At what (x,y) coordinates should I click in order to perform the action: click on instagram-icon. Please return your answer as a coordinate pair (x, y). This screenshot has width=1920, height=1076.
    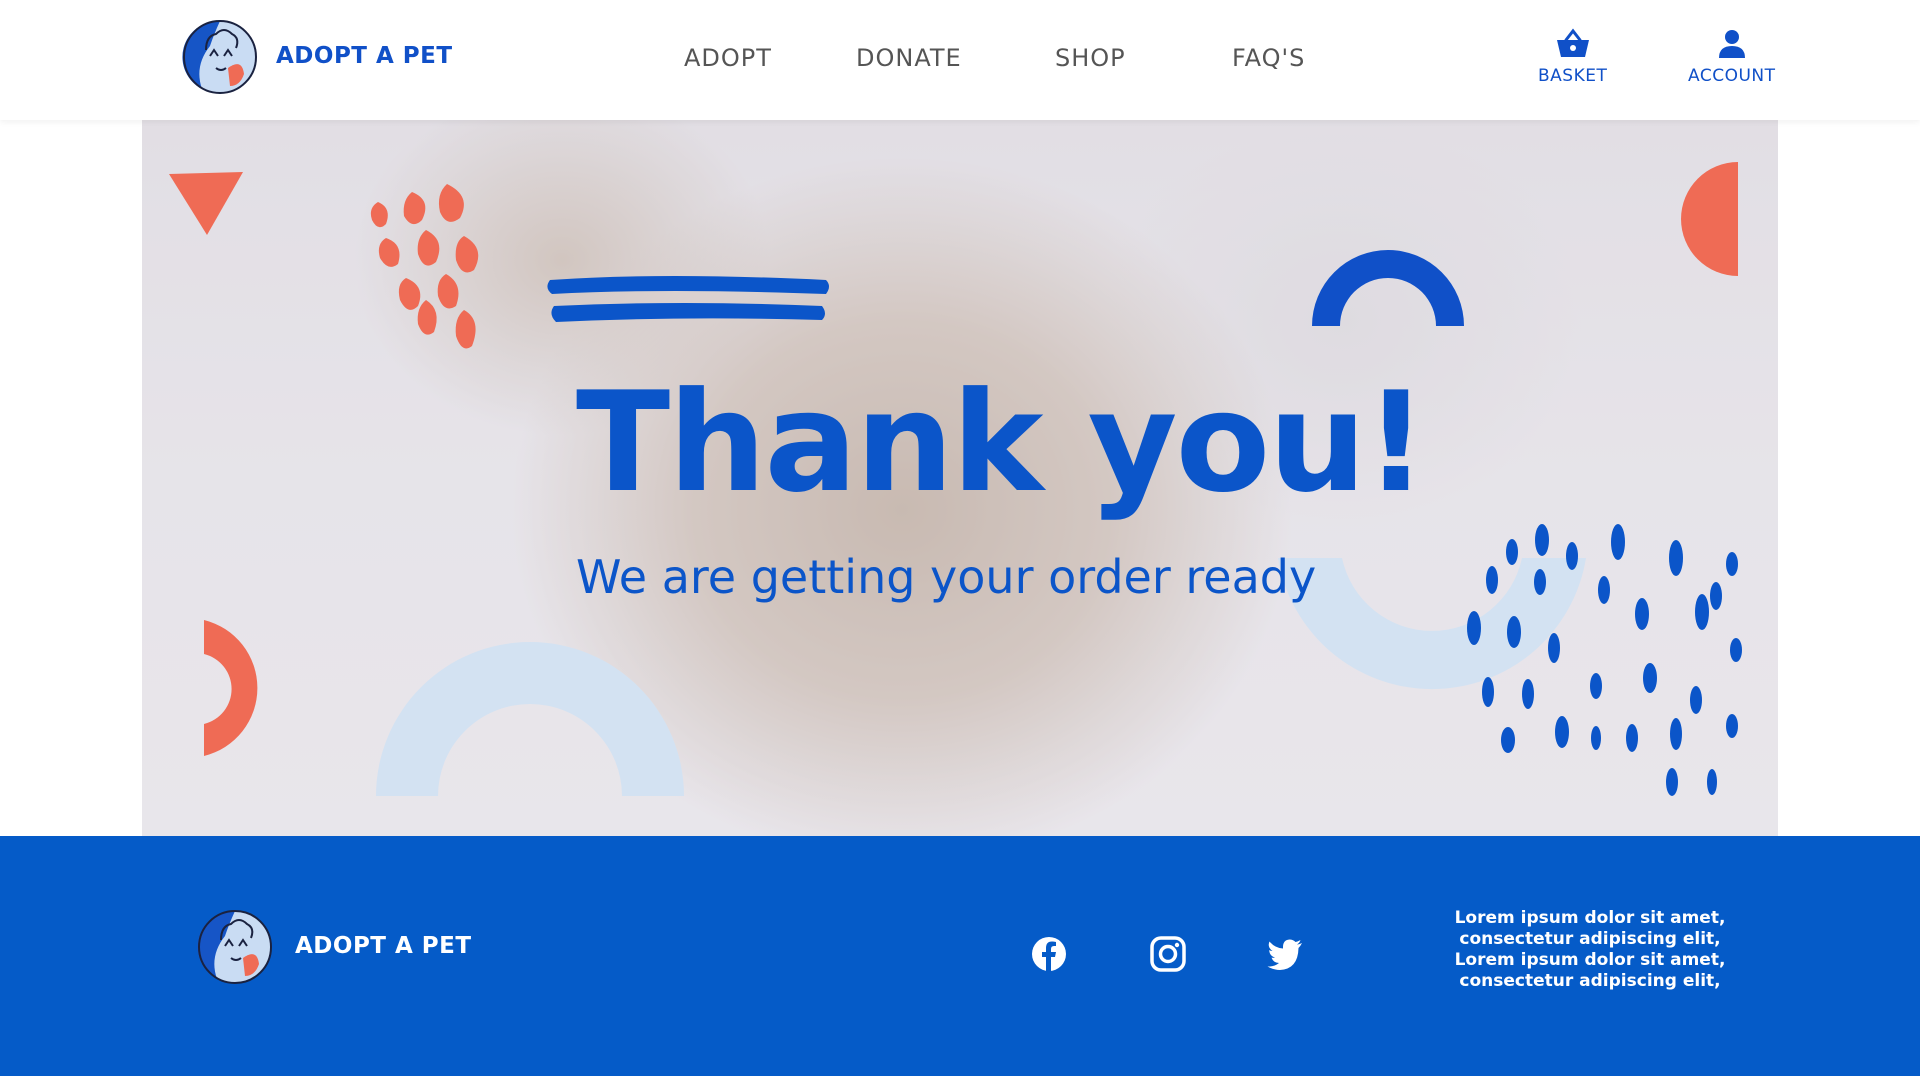
    Looking at the image, I should click on (1168, 954).